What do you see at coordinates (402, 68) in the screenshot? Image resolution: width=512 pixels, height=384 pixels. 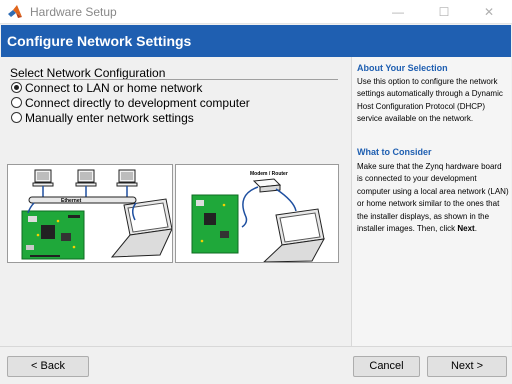 I see `about-selection-heading: About Your Selection` at bounding box center [402, 68].